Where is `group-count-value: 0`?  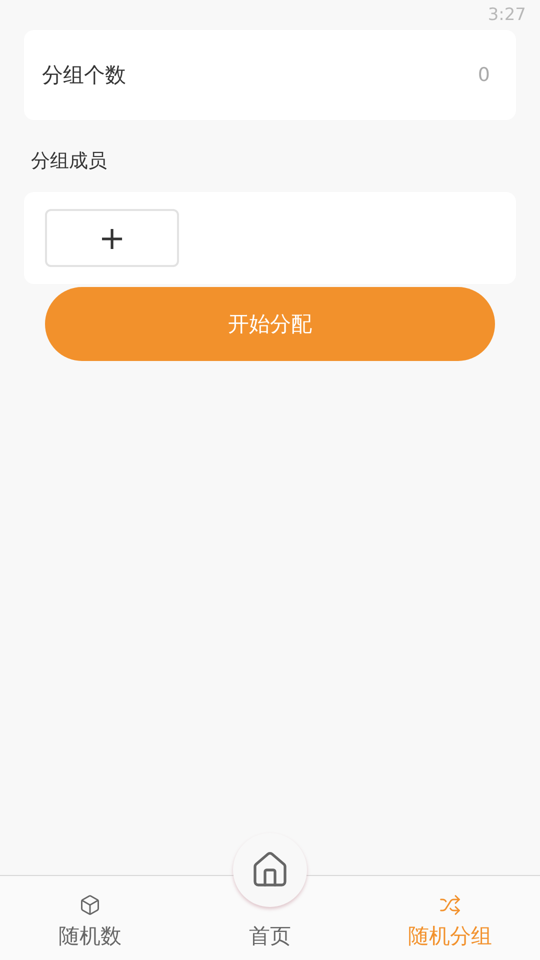
group-count-value: 0 is located at coordinates (484, 75).